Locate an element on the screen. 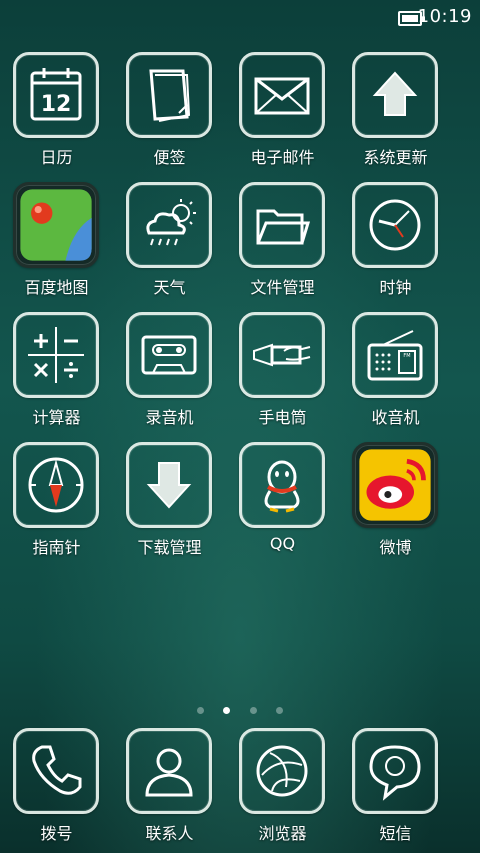 This screenshot has width=480, height=853. app-compass: 指南针 is located at coordinates (56, 502).